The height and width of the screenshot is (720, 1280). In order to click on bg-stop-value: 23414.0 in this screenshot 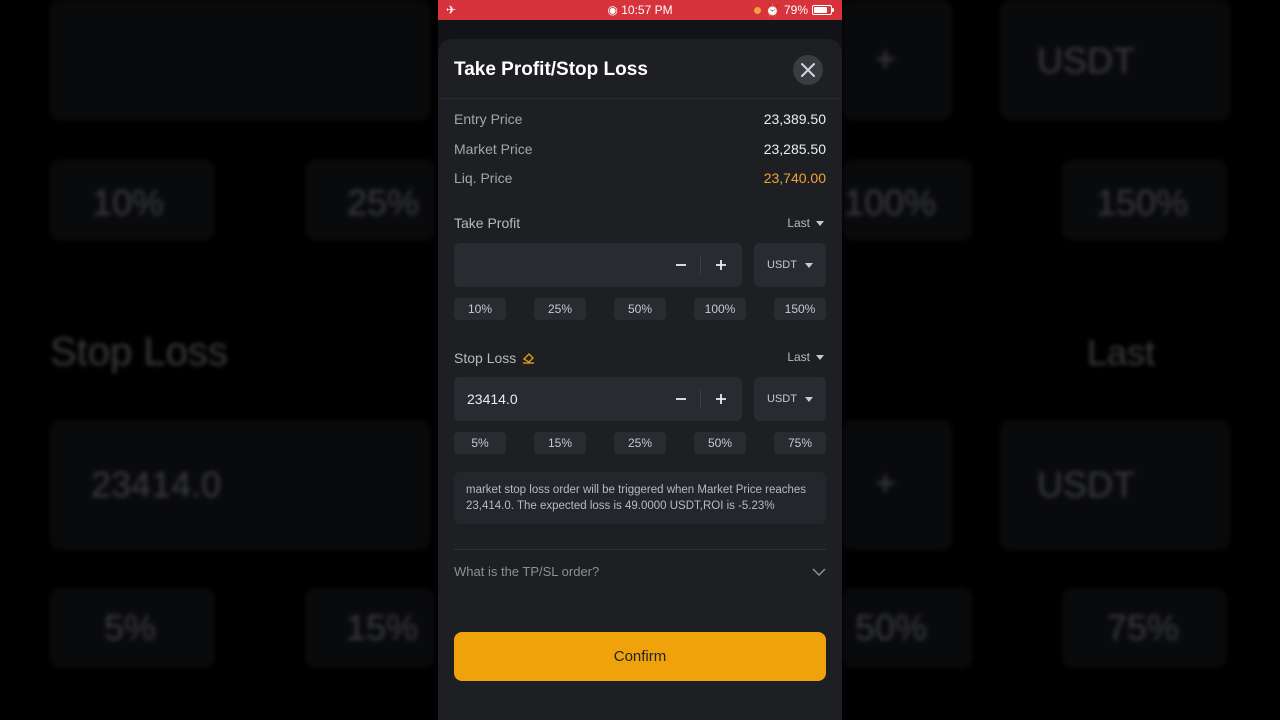, I will do `click(156, 484)`.